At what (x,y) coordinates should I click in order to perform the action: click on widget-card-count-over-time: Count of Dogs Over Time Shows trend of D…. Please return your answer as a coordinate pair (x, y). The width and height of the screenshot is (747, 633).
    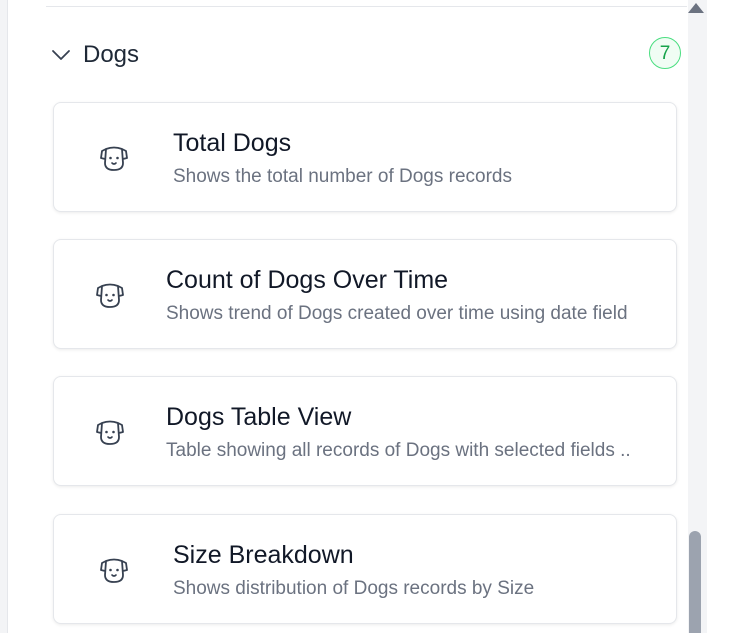
    Looking at the image, I should click on (365, 294).